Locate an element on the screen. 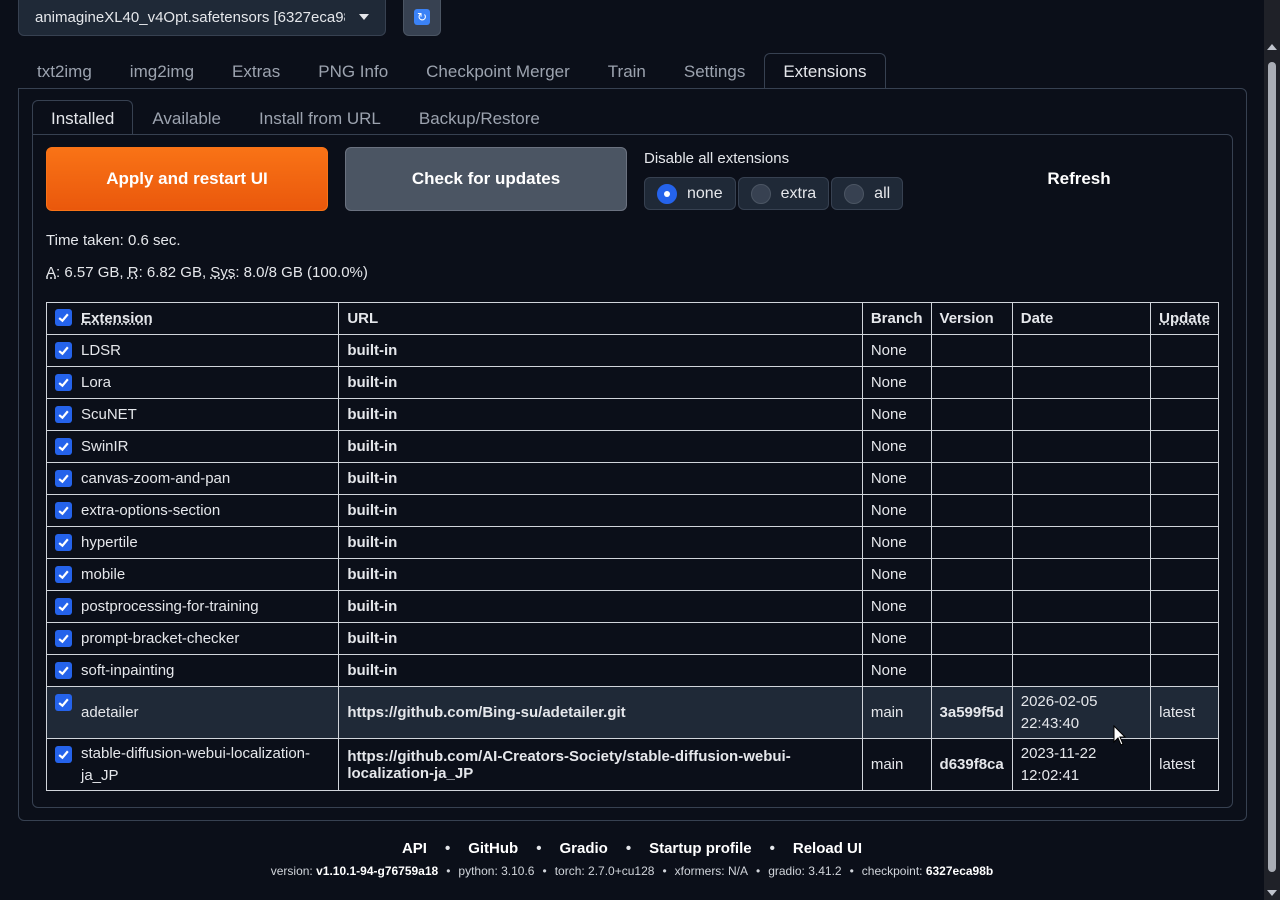  tab-extras: Extras is located at coordinates (256, 71).